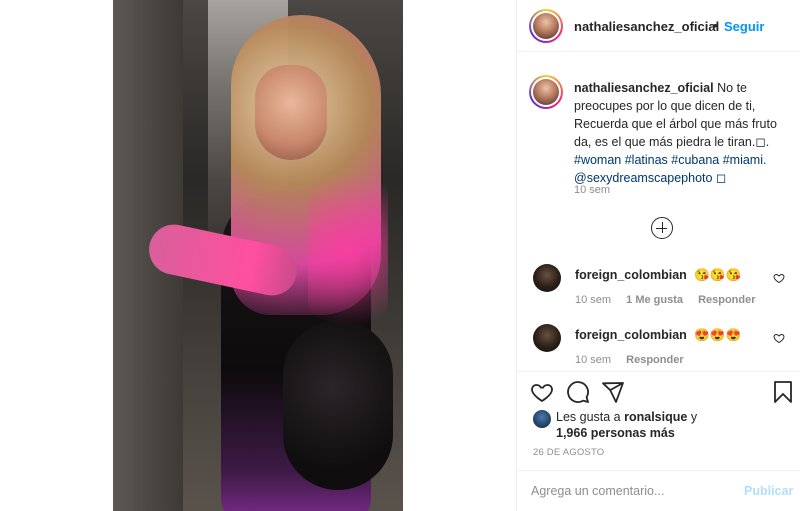  I want to click on bookmark-icon, so click(783, 392).